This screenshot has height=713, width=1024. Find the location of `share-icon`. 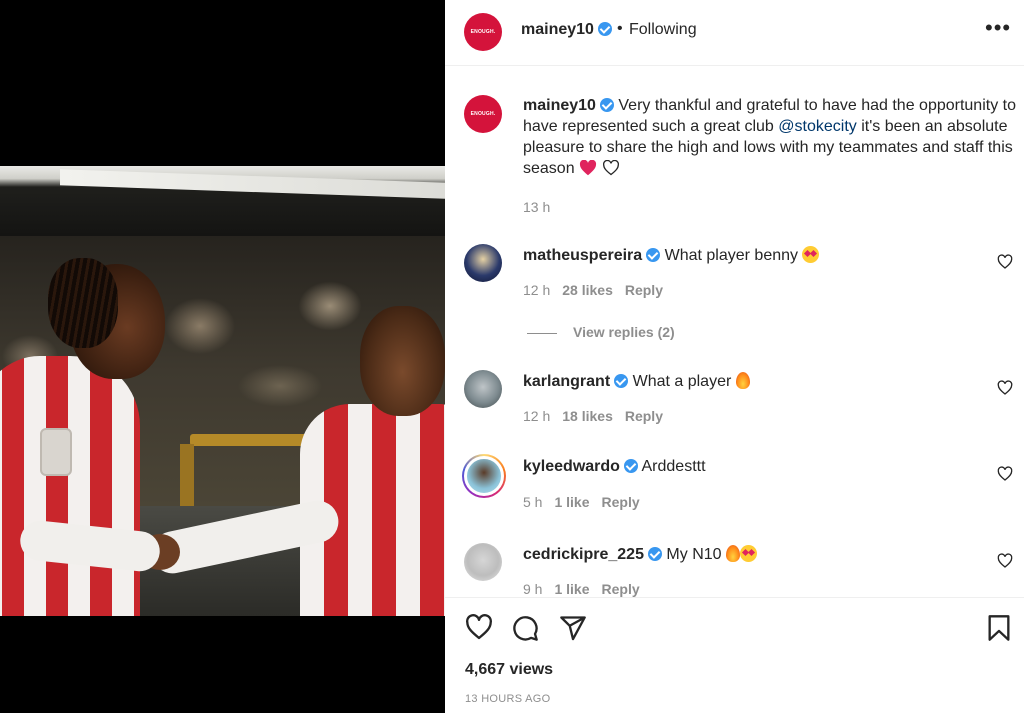

share-icon is located at coordinates (573, 628).